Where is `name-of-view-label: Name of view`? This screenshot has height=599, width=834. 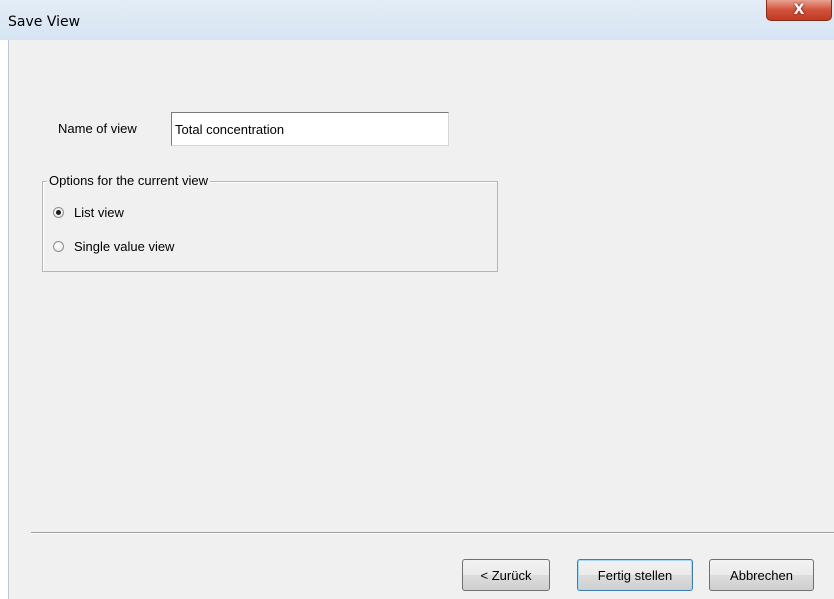
name-of-view-label: Name of view is located at coordinates (97, 128).